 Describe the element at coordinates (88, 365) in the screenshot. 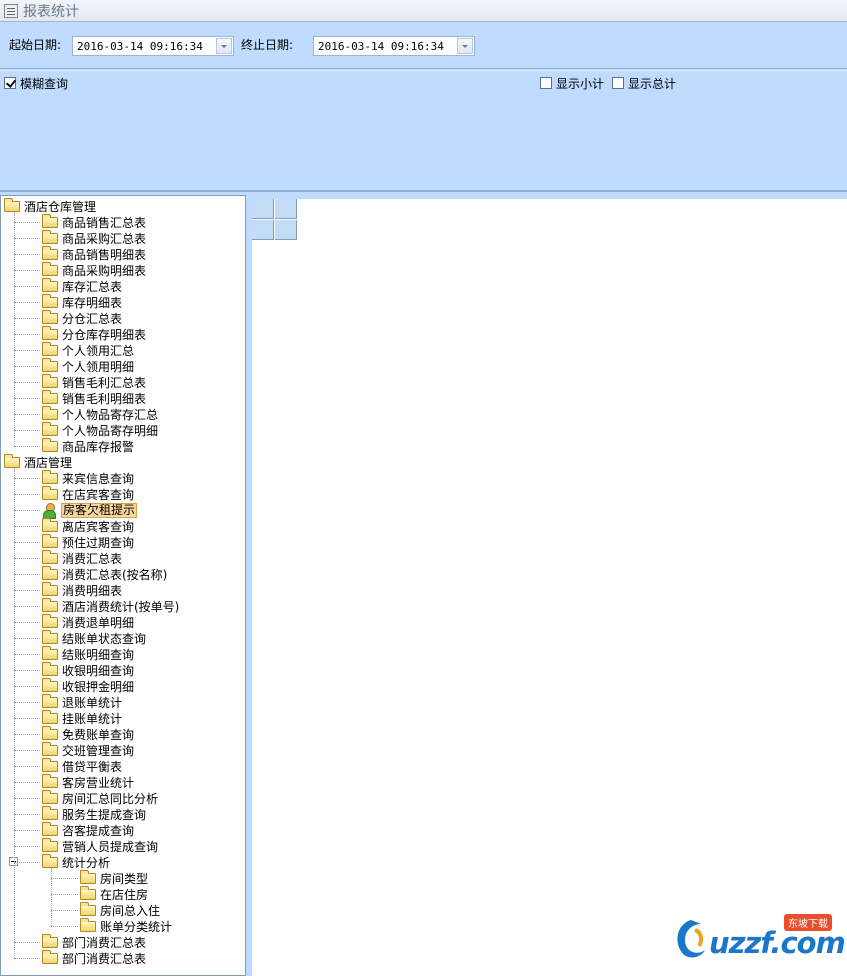

I see `tree-item: 个人领用明细` at that location.